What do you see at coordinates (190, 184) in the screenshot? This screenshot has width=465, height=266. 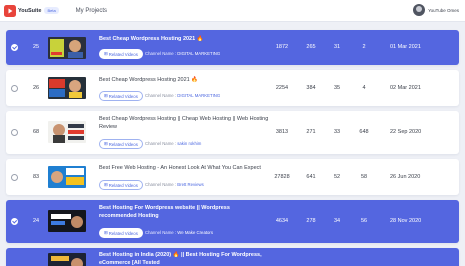 I see `channel-name: Brett Reviews` at bounding box center [190, 184].